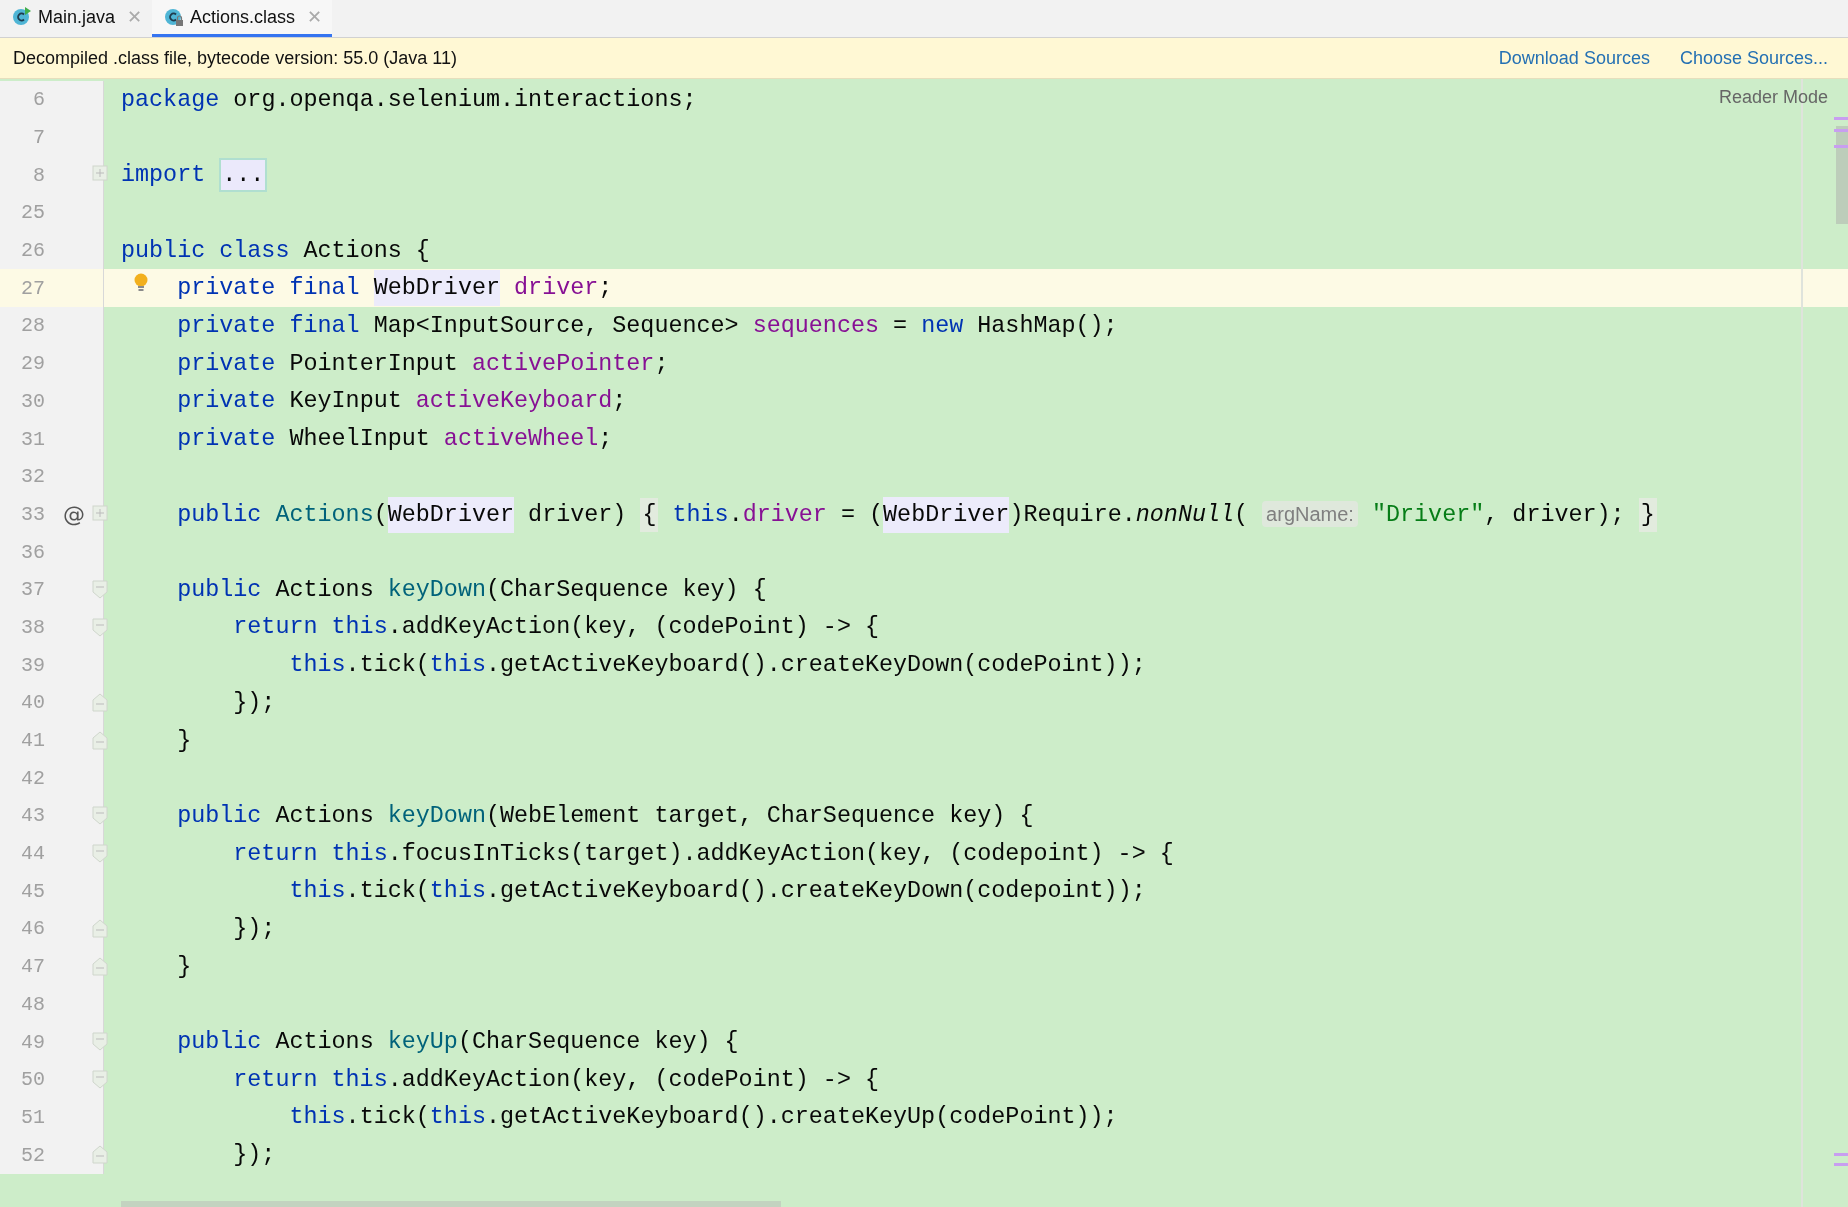 This screenshot has height=1207, width=1848. Describe the element at coordinates (409, 100) in the screenshot. I see `code-line: package org.openqa.selenium.interactions;` at that location.